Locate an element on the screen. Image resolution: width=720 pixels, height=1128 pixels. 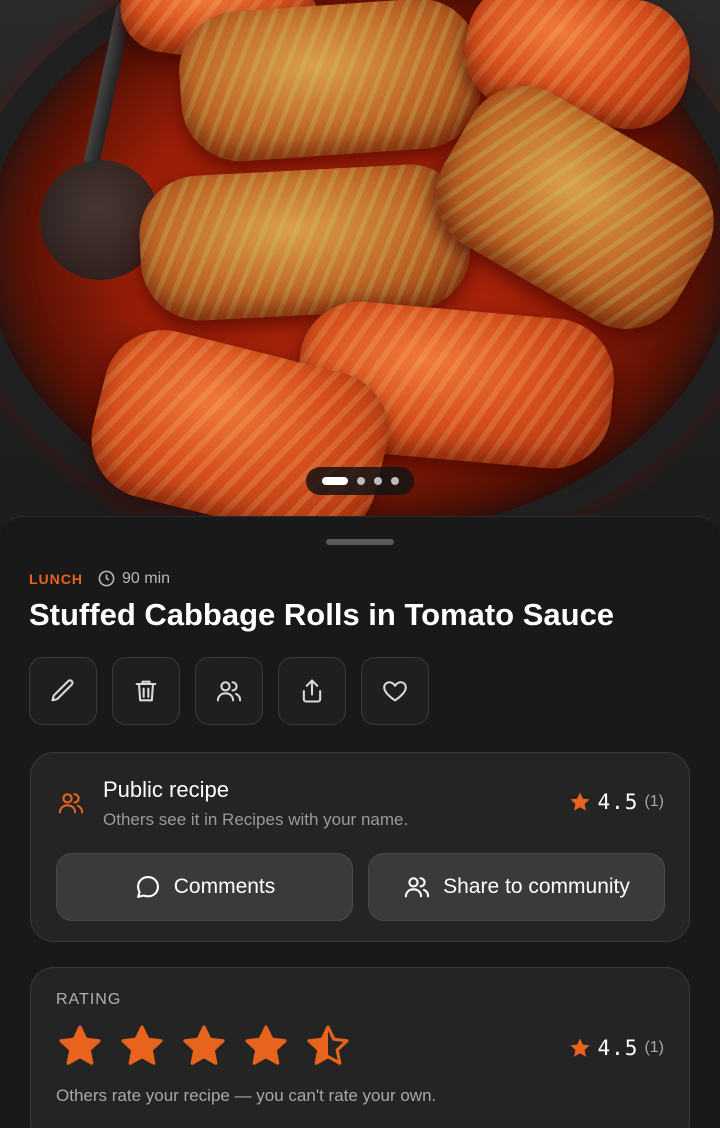
share-button is located at coordinates (312, 691).